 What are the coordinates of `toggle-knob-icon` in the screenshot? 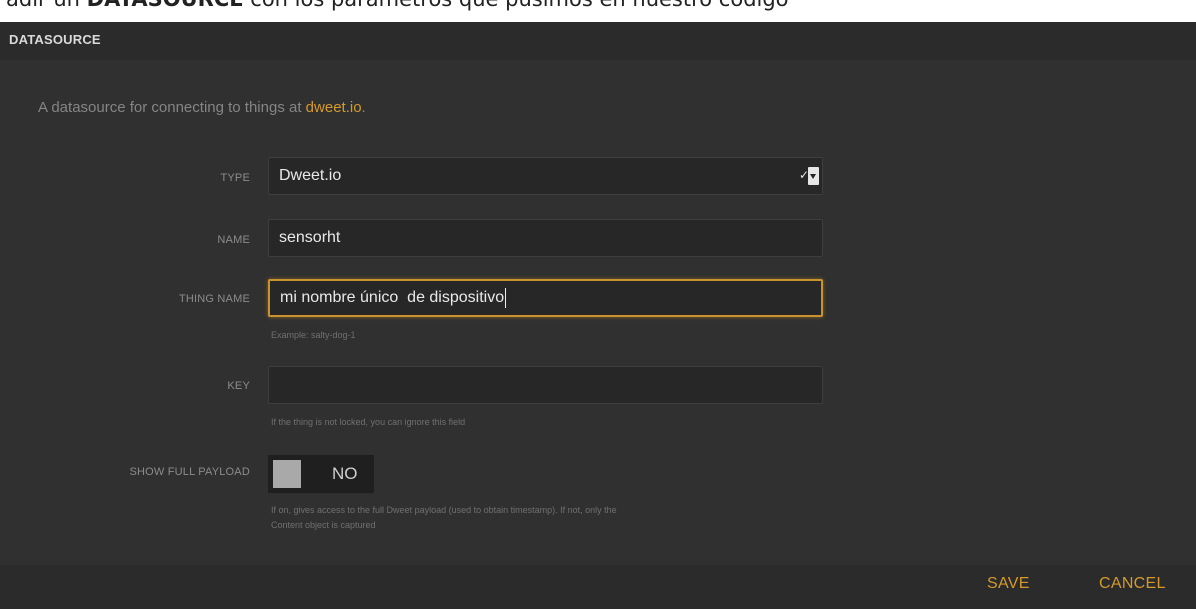 It's located at (287, 474).